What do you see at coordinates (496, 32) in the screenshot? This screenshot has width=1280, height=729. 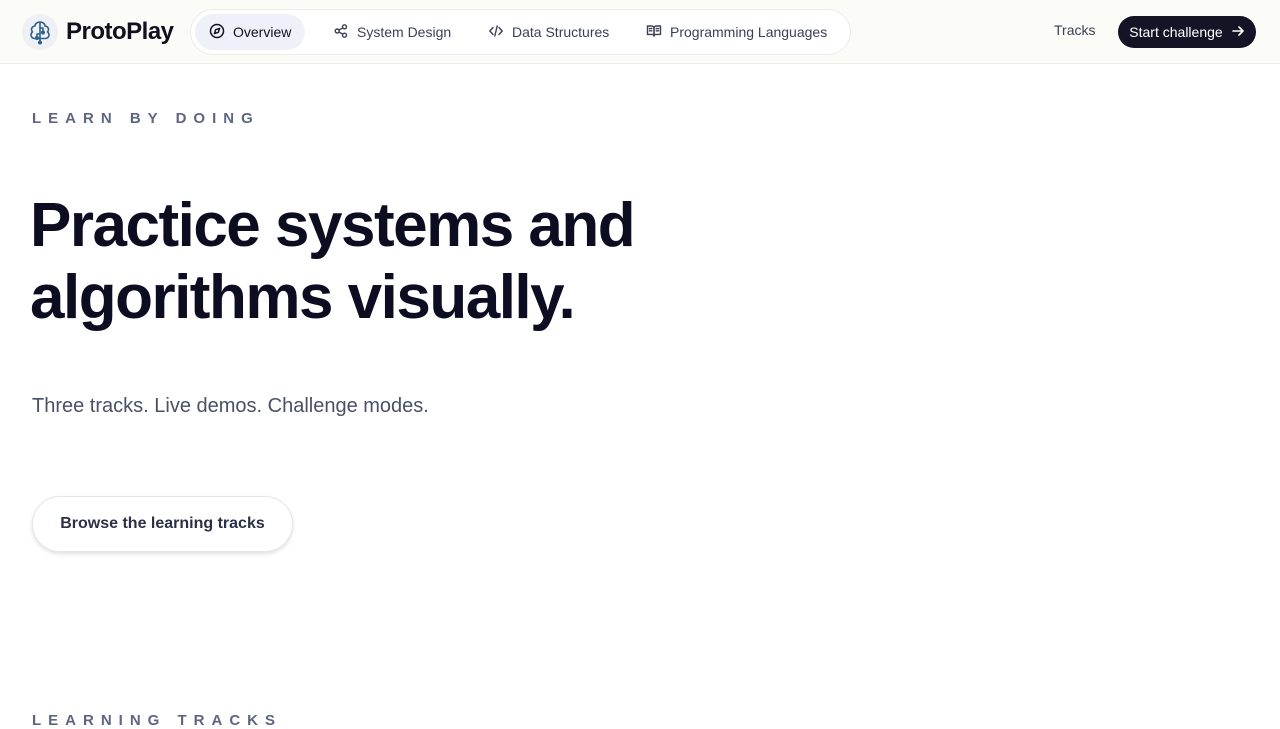 I see `code-icon` at bounding box center [496, 32].